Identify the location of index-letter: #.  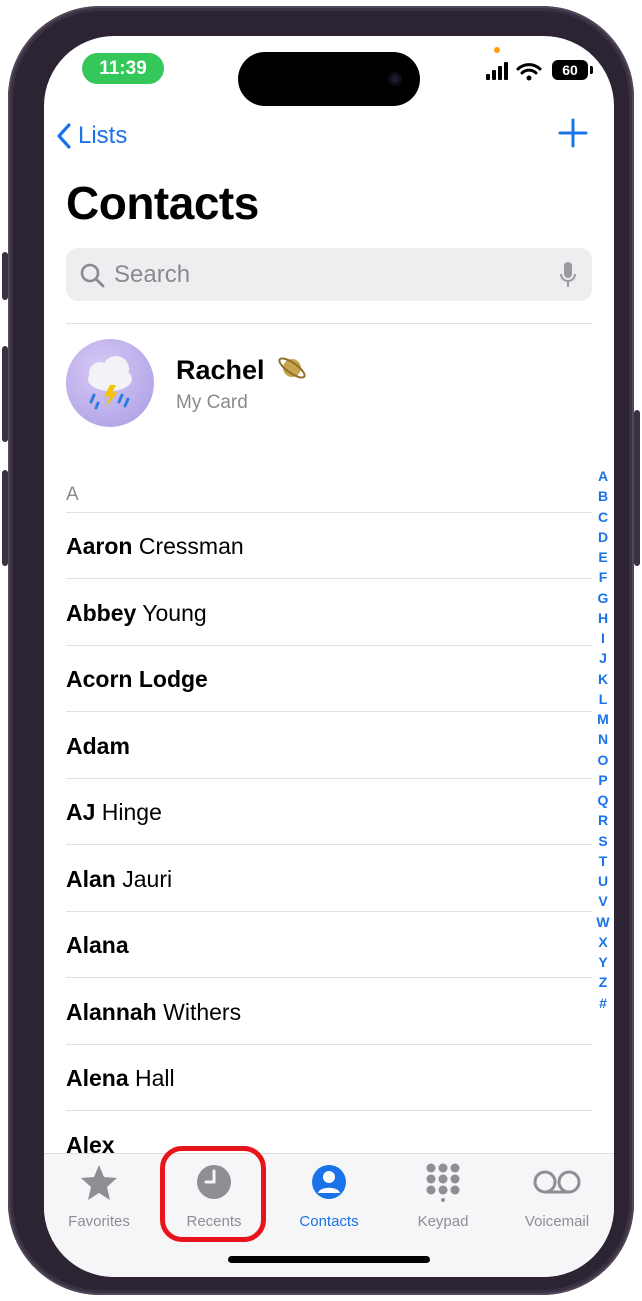
(603, 1003).